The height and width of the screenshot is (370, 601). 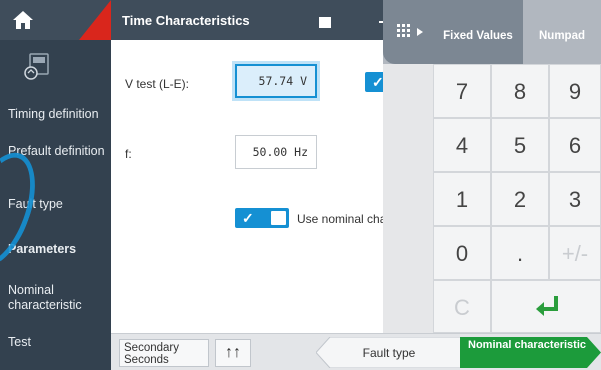 I want to click on key-enter, so click(x=546, y=306).